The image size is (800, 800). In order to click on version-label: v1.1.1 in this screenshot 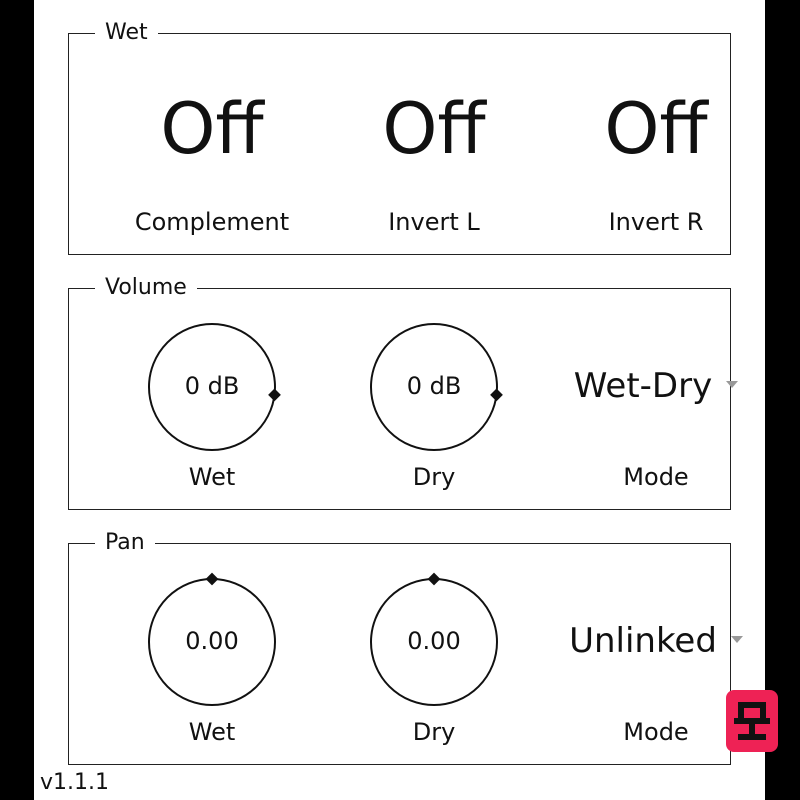, I will do `click(74, 782)`.